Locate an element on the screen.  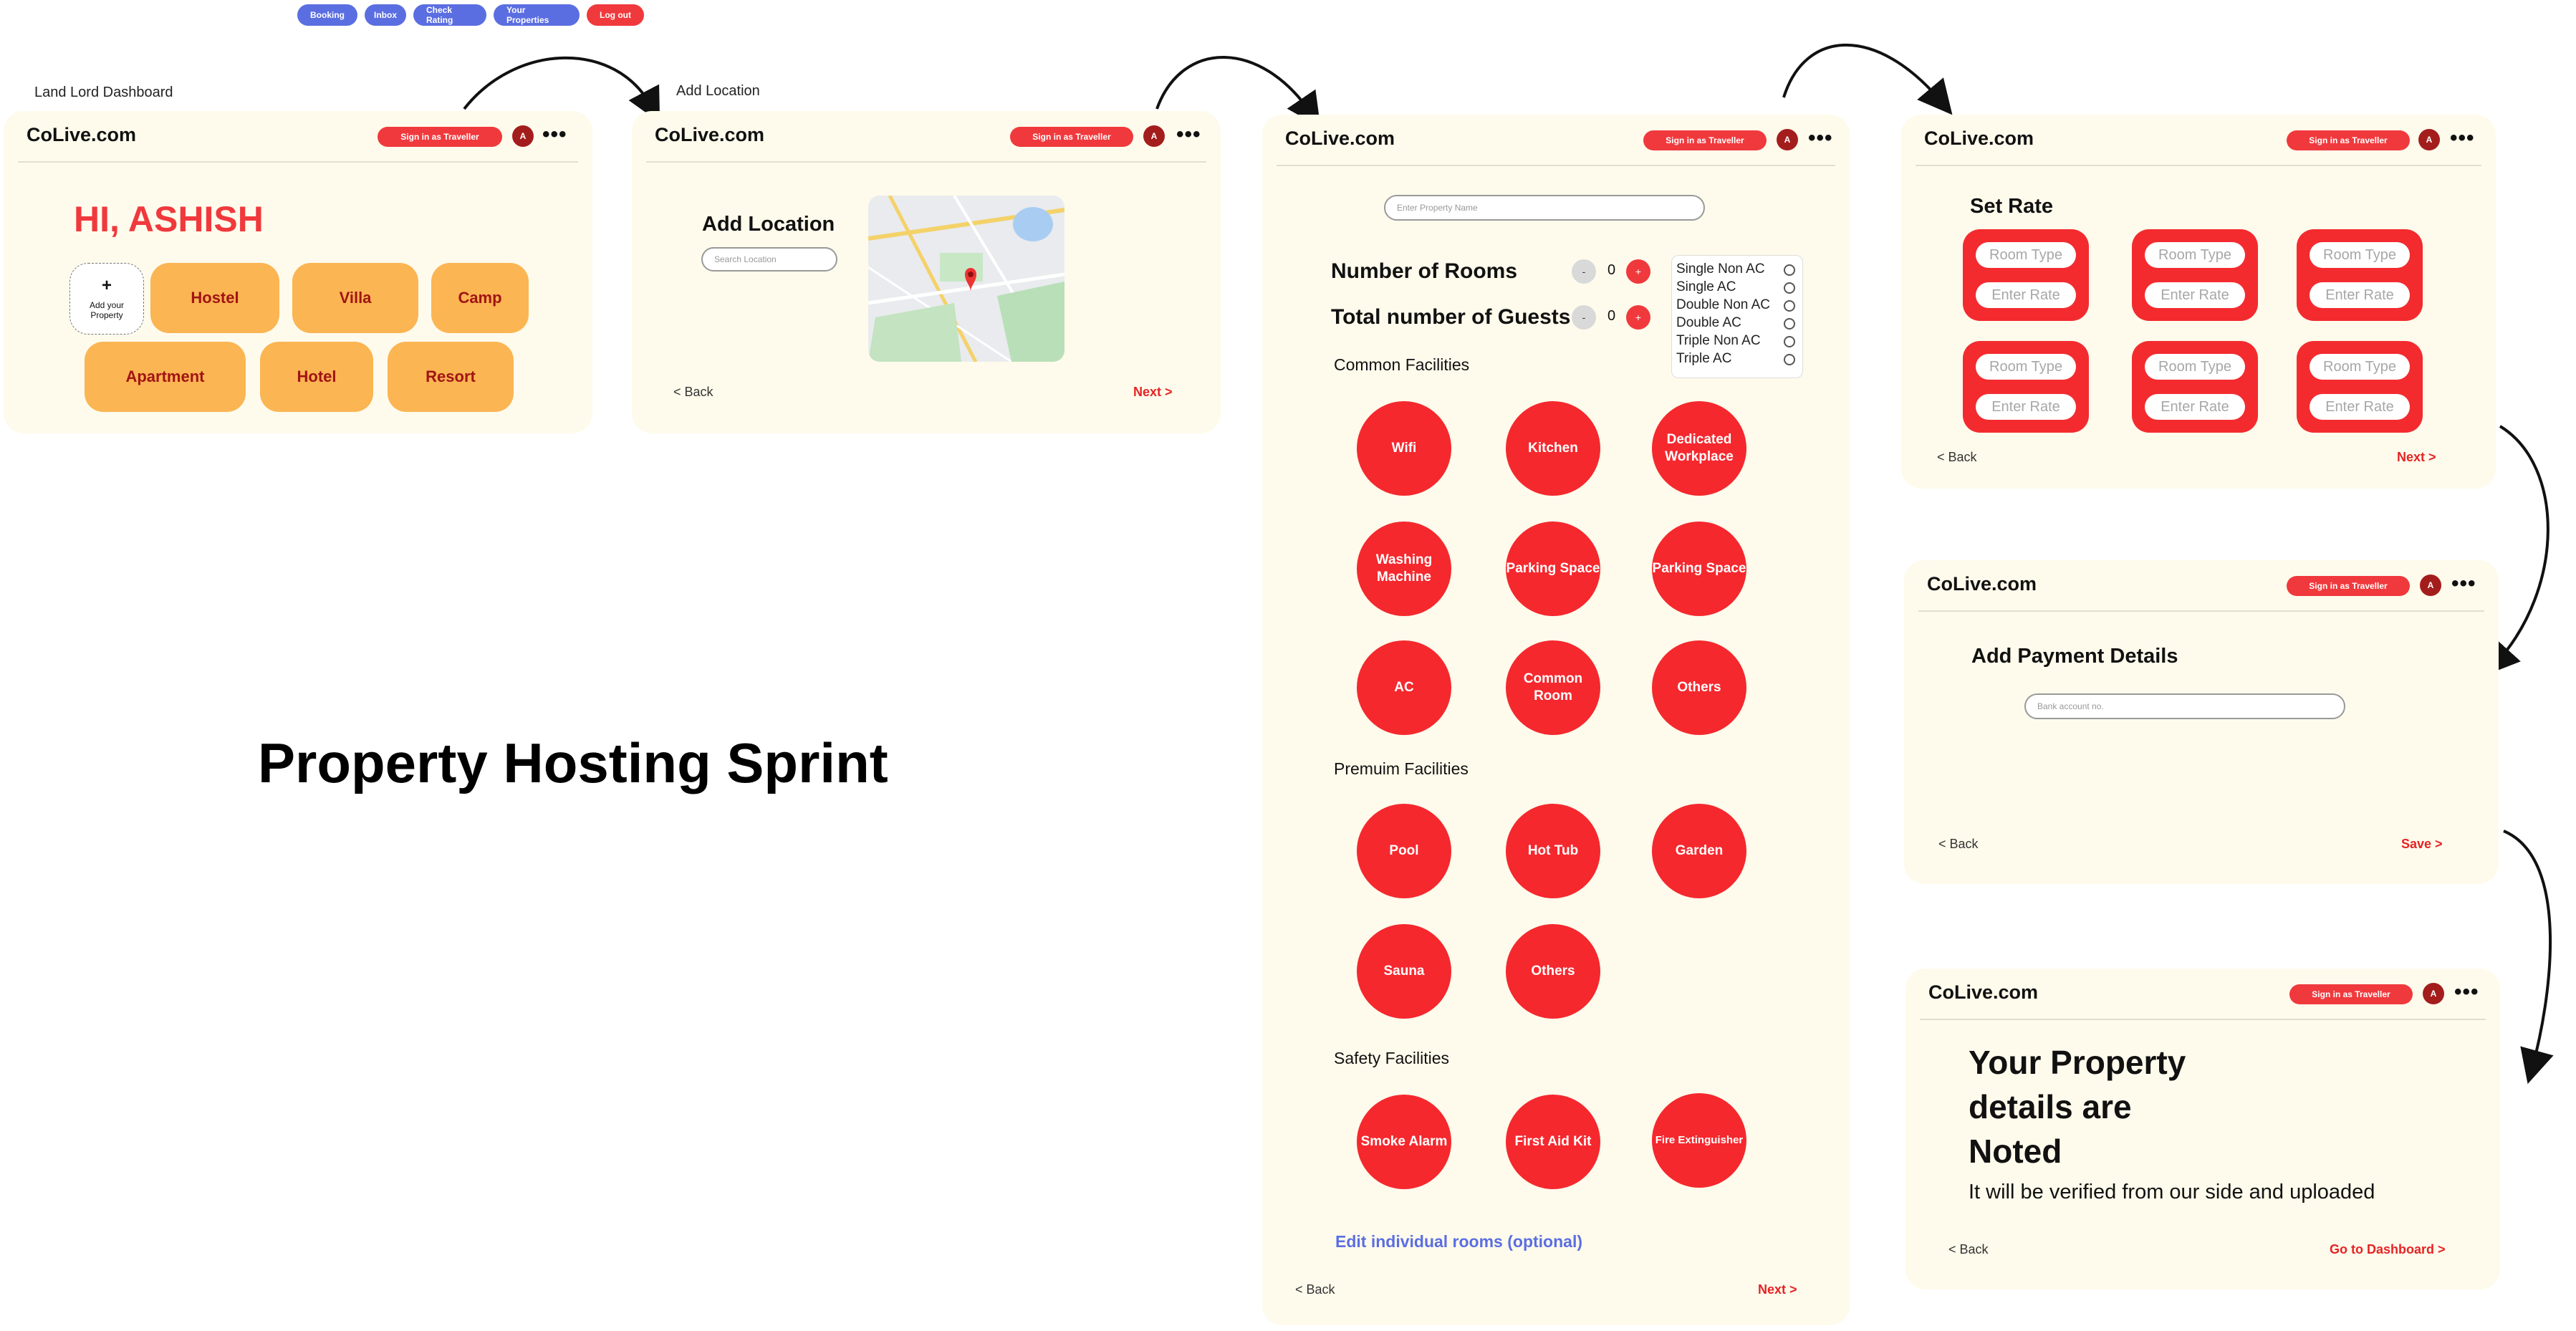
search-location-input: Search Location is located at coordinates (769, 259).